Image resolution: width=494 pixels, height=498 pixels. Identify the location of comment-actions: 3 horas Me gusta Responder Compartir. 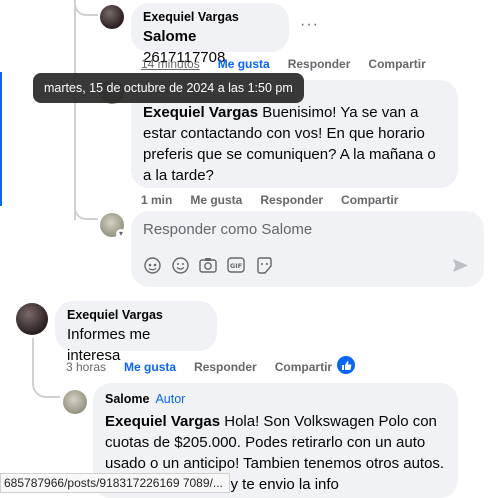
(208, 367).